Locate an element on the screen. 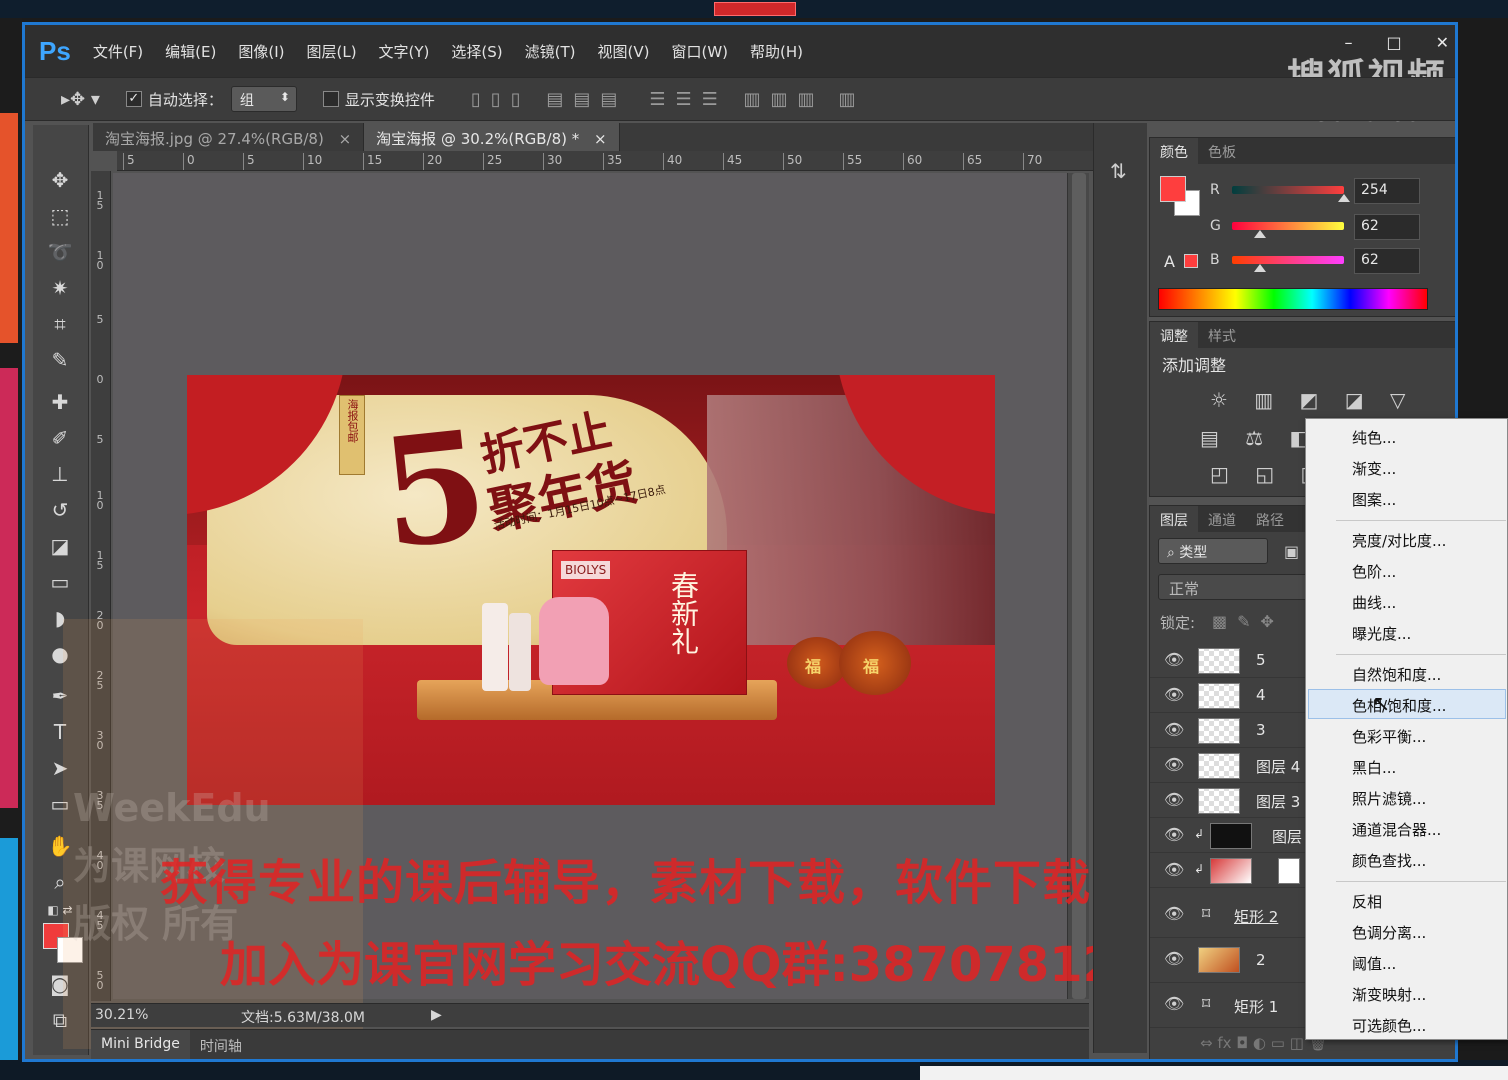  status-menu-arrow-icon: ▶ is located at coordinates (436, 1015).